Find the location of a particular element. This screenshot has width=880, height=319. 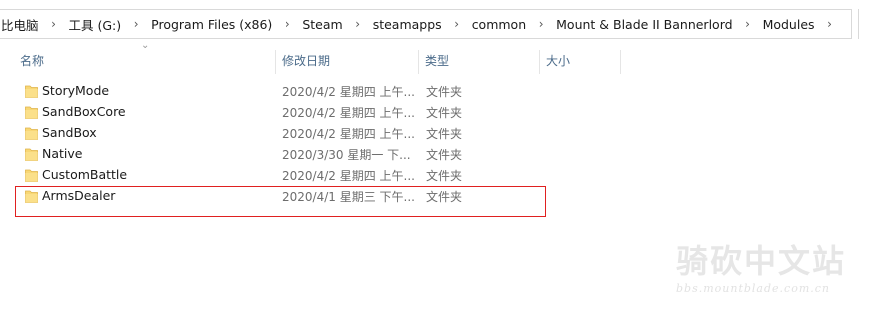

watermark-url: bbs.mountblade.com.cn is located at coordinates (753, 288).